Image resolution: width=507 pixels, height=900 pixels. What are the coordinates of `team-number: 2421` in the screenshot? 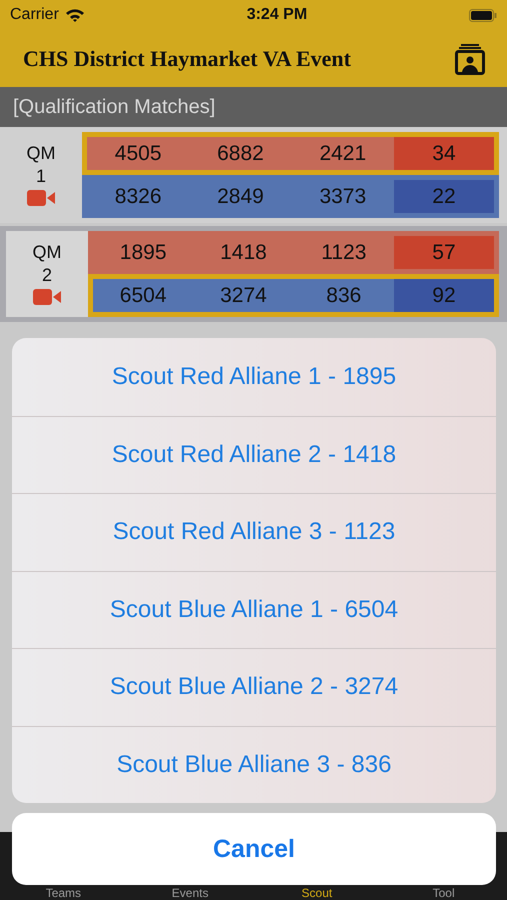 It's located at (343, 153).